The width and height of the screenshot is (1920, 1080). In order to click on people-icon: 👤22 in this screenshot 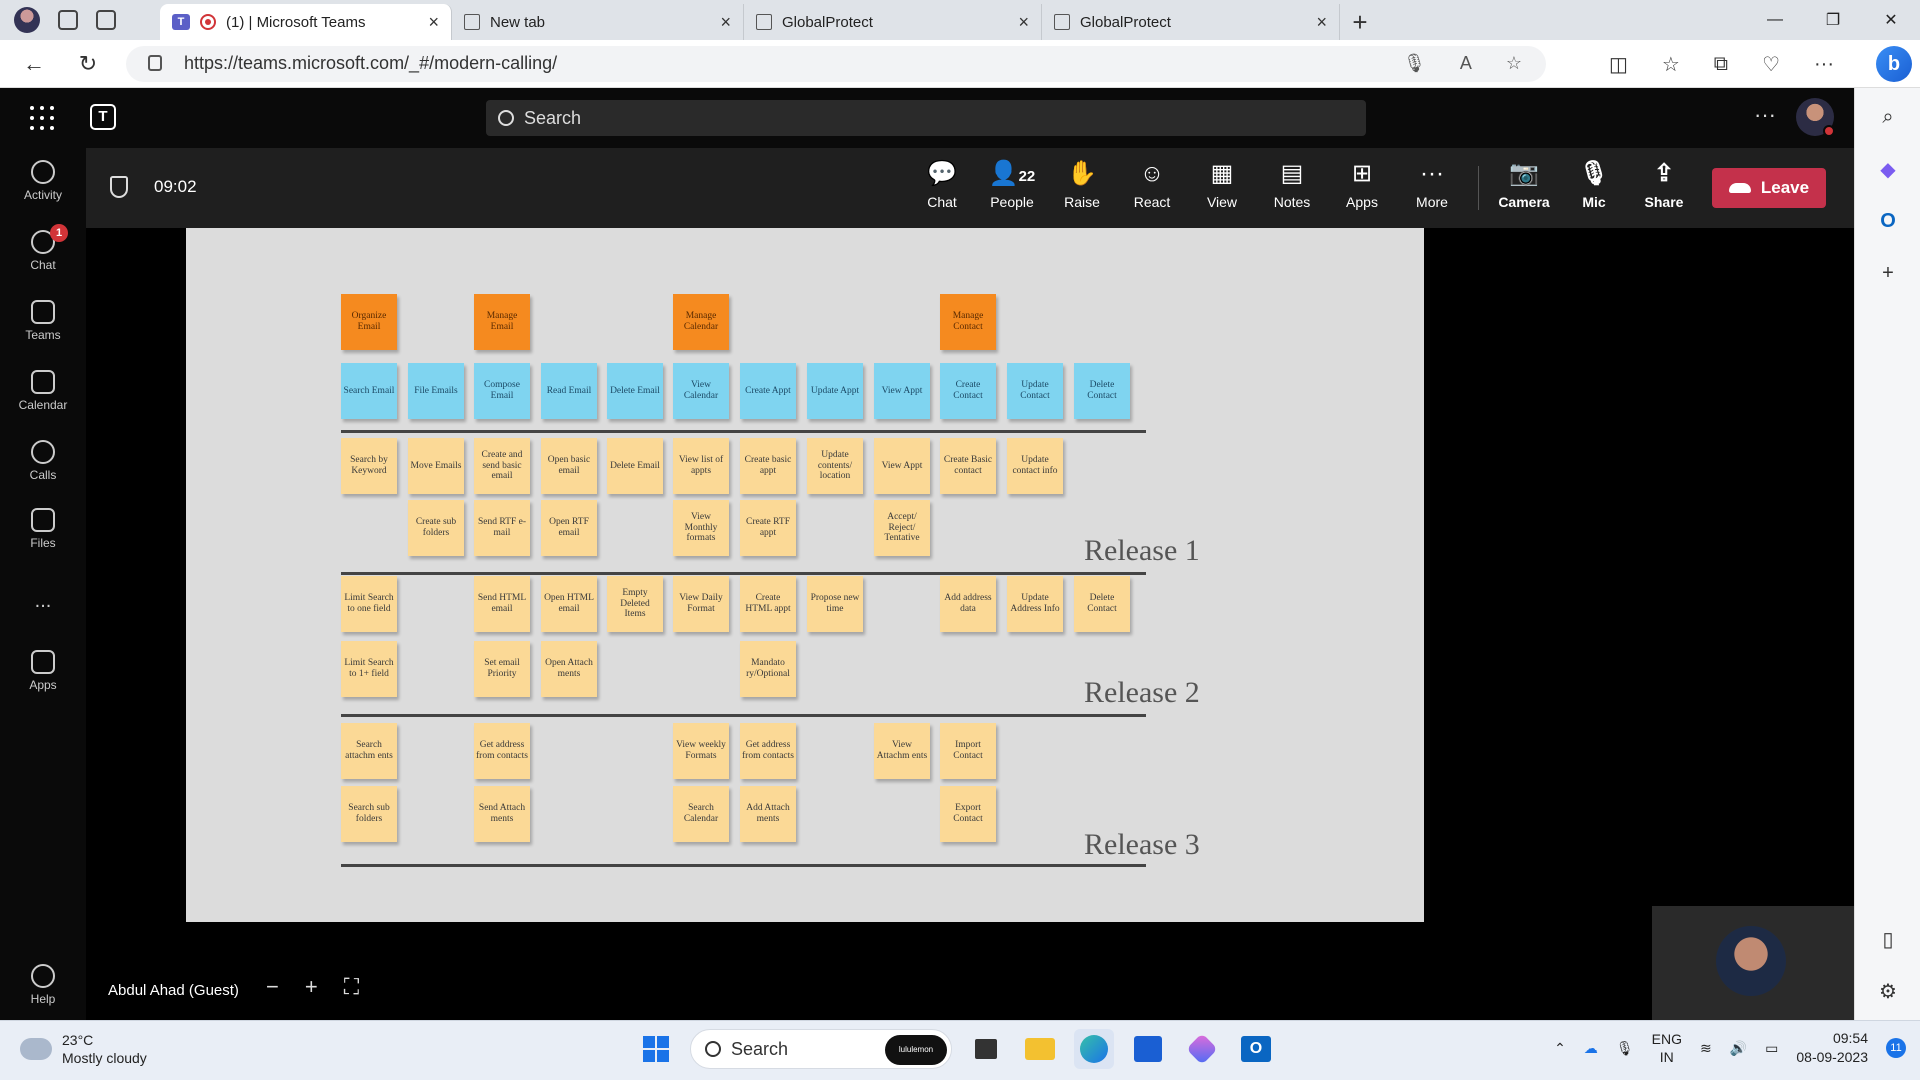, I will do `click(1012, 173)`.